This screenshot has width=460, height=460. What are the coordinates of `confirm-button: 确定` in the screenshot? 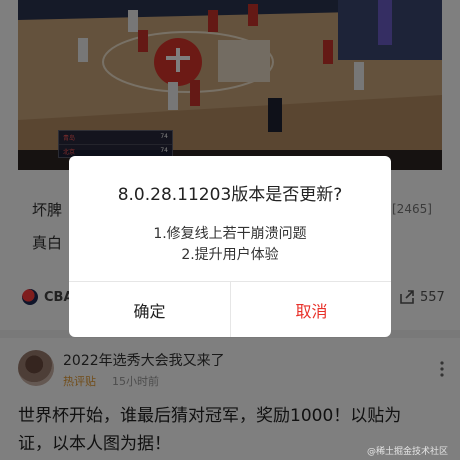 It's located at (149, 309).